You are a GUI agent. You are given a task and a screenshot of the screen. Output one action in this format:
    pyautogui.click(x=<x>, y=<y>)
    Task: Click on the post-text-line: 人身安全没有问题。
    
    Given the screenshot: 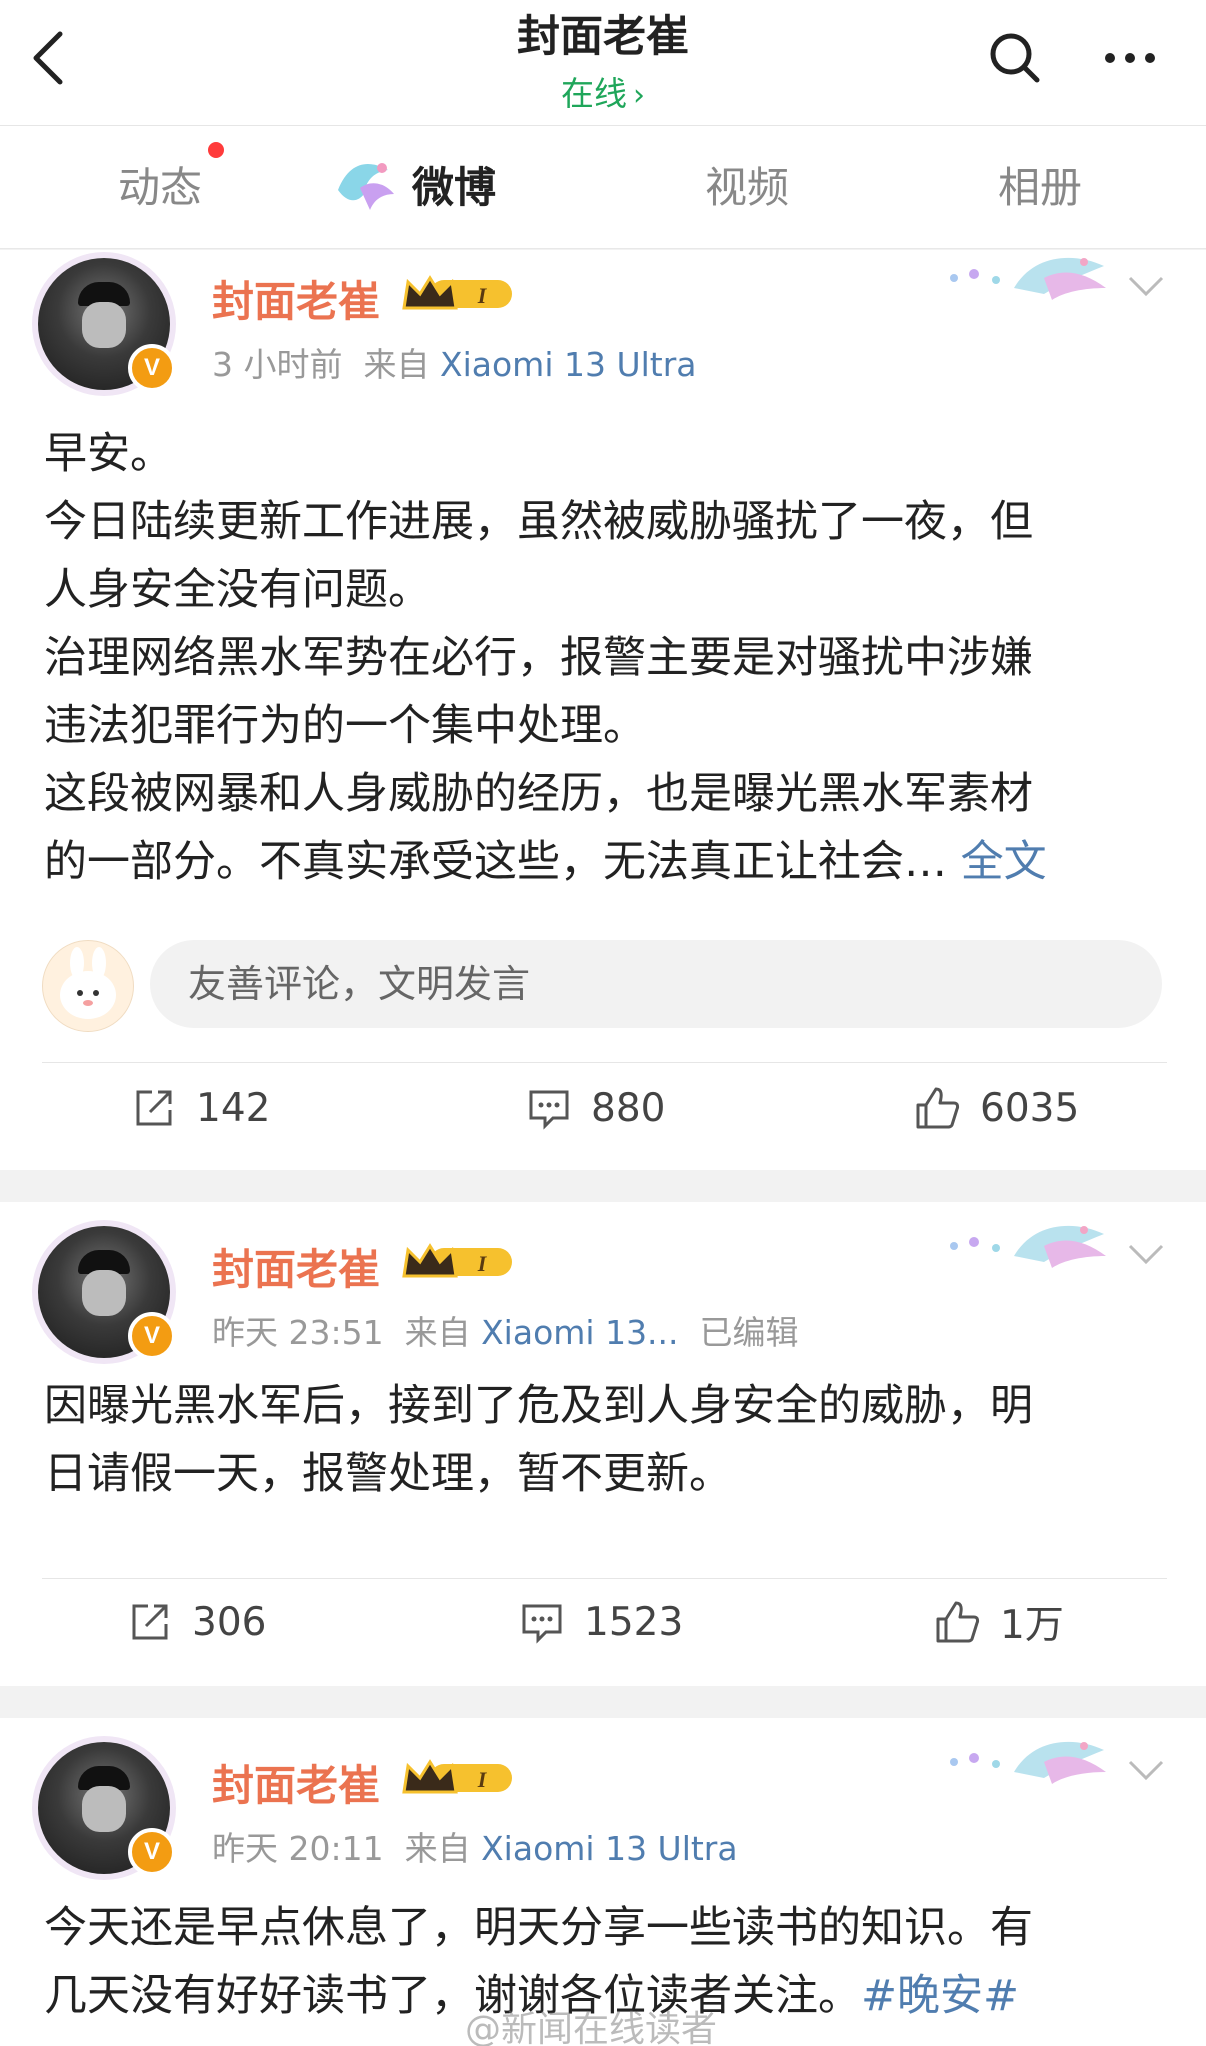 What is the action you would take?
    pyautogui.click(x=237, y=590)
    